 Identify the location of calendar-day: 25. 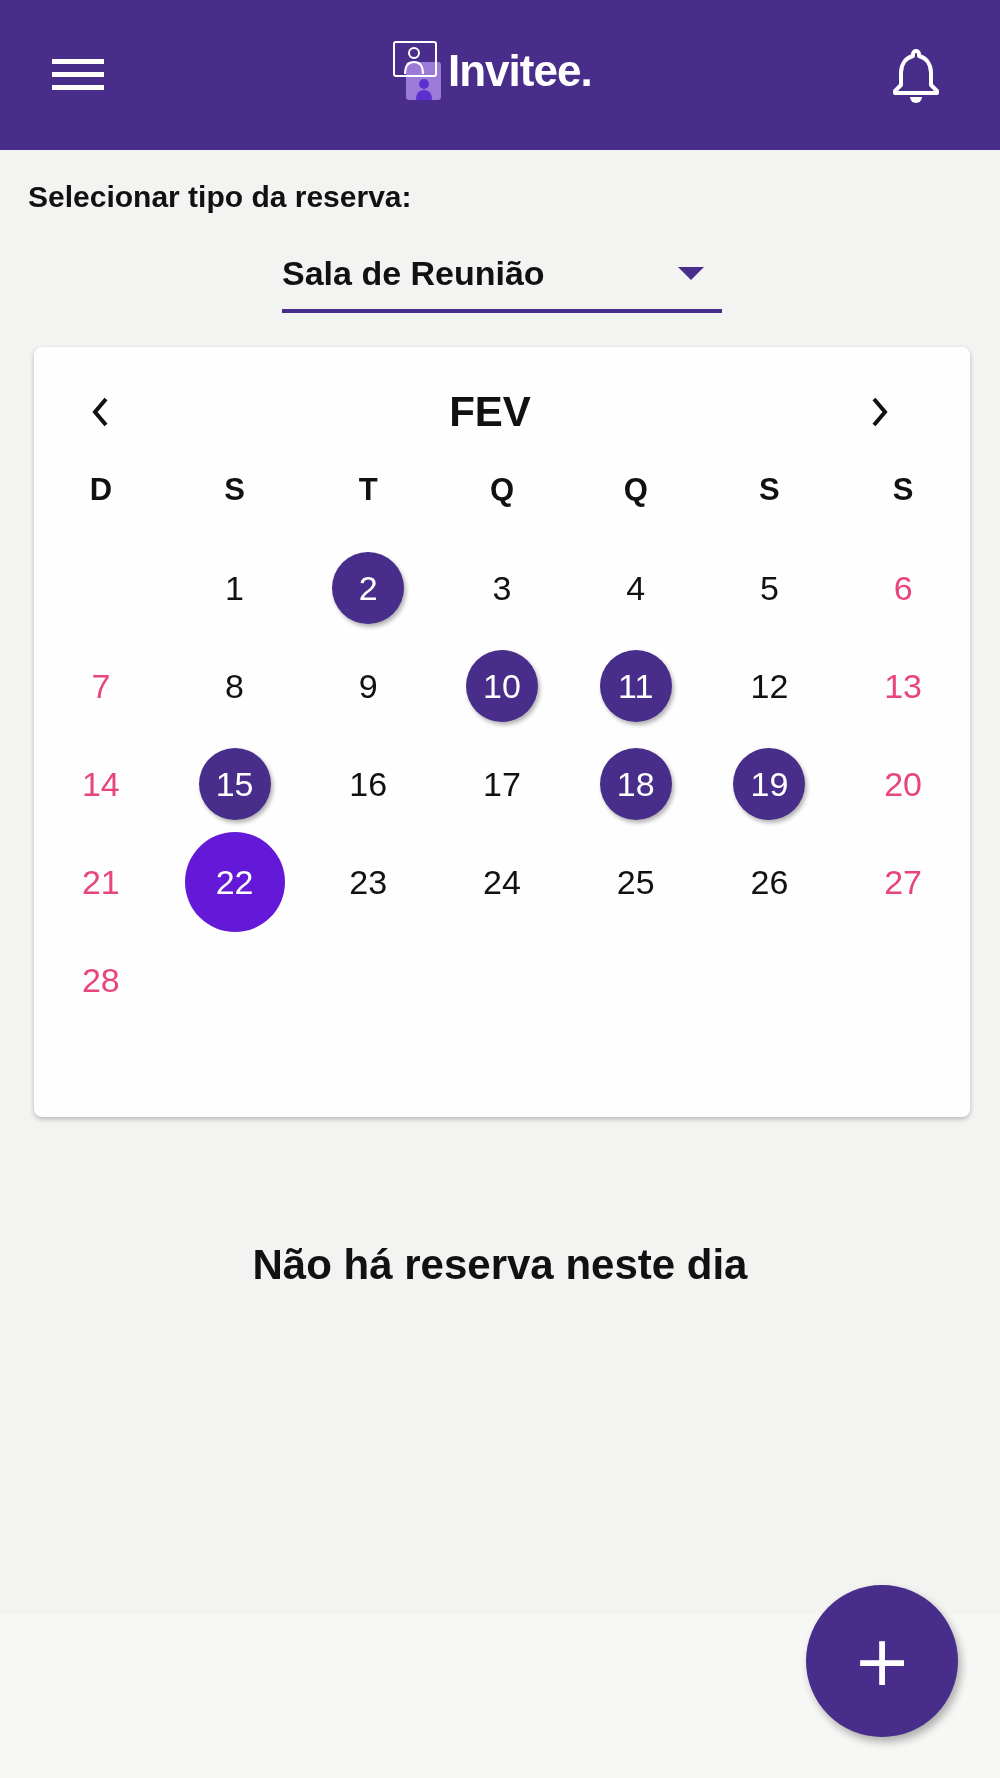
(635, 882).